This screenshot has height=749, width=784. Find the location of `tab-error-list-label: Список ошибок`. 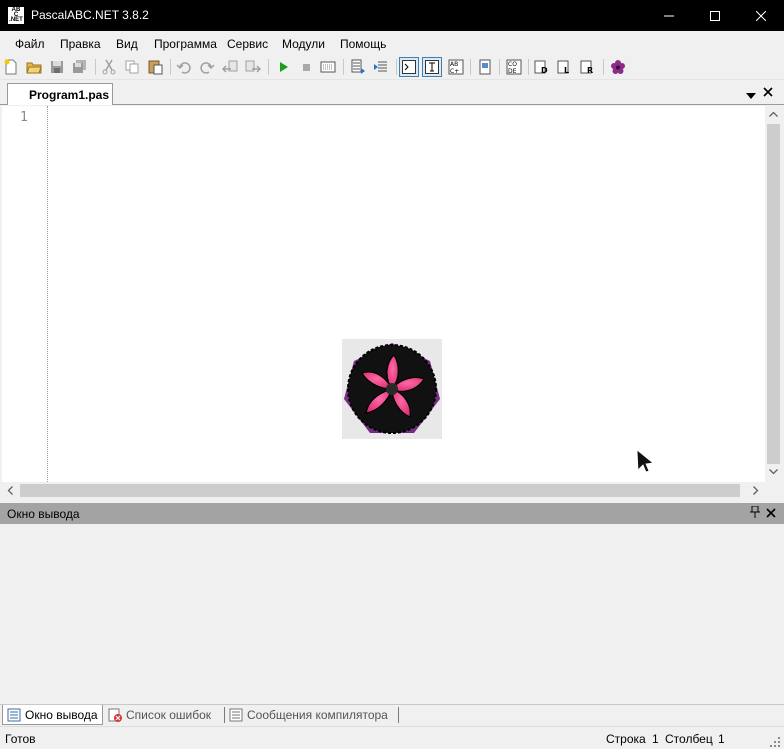

tab-error-list-label: Список ошибок is located at coordinates (169, 715).